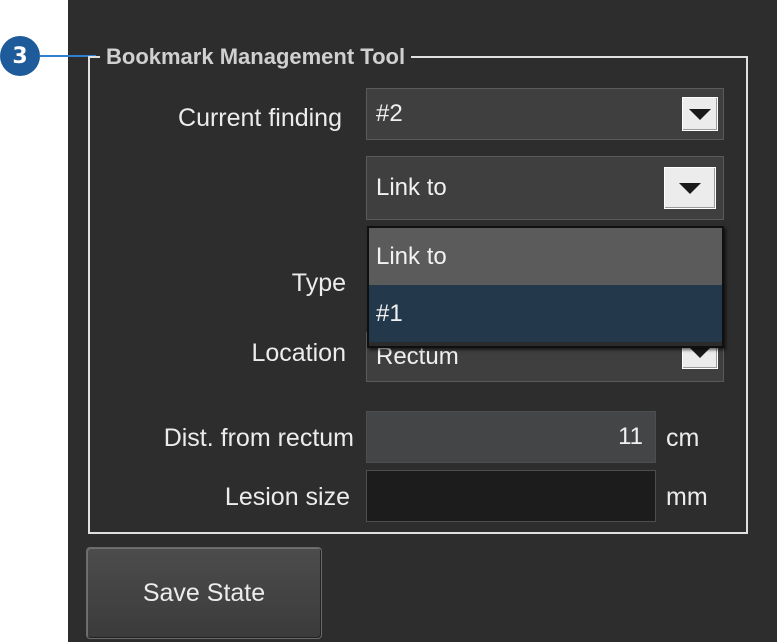  What do you see at coordinates (683, 438) in the screenshot?
I see `distance-unit: cm` at bounding box center [683, 438].